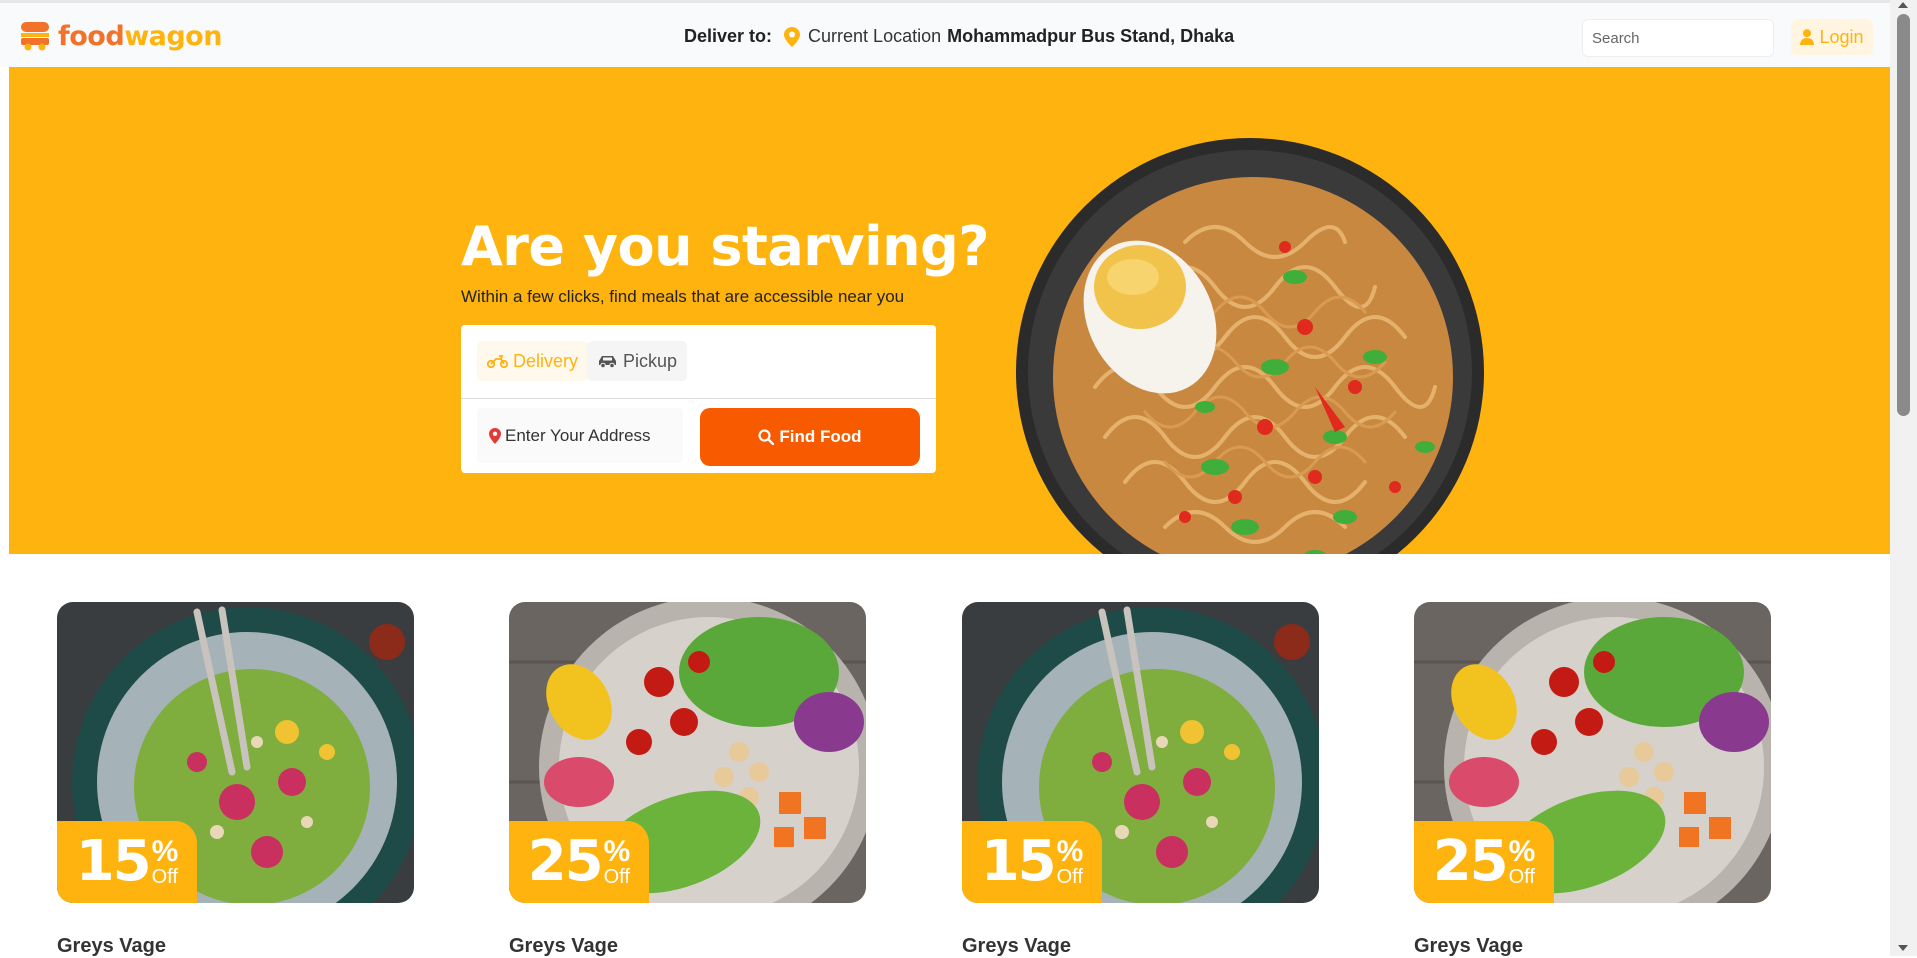 This screenshot has height=958, width=1917. I want to click on search-icon, so click(766, 437).